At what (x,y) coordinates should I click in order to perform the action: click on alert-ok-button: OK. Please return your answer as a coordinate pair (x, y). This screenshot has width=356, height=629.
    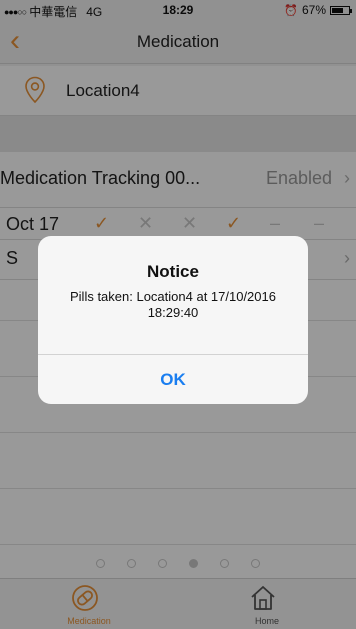
    Looking at the image, I should click on (173, 379).